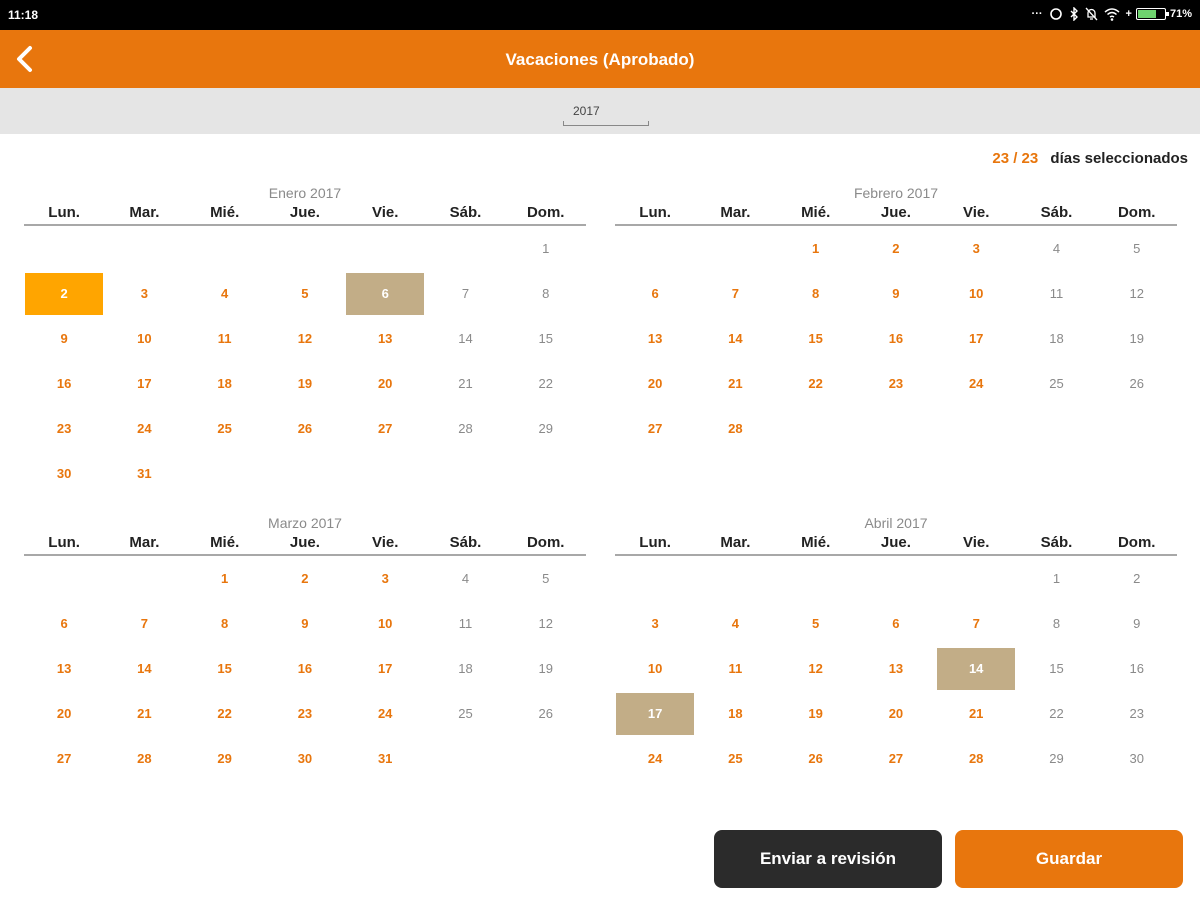 This screenshot has height=900, width=1200. What do you see at coordinates (225, 758) in the screenshot?
I see `calendar-day: 29` at bounding box center [225, 758].